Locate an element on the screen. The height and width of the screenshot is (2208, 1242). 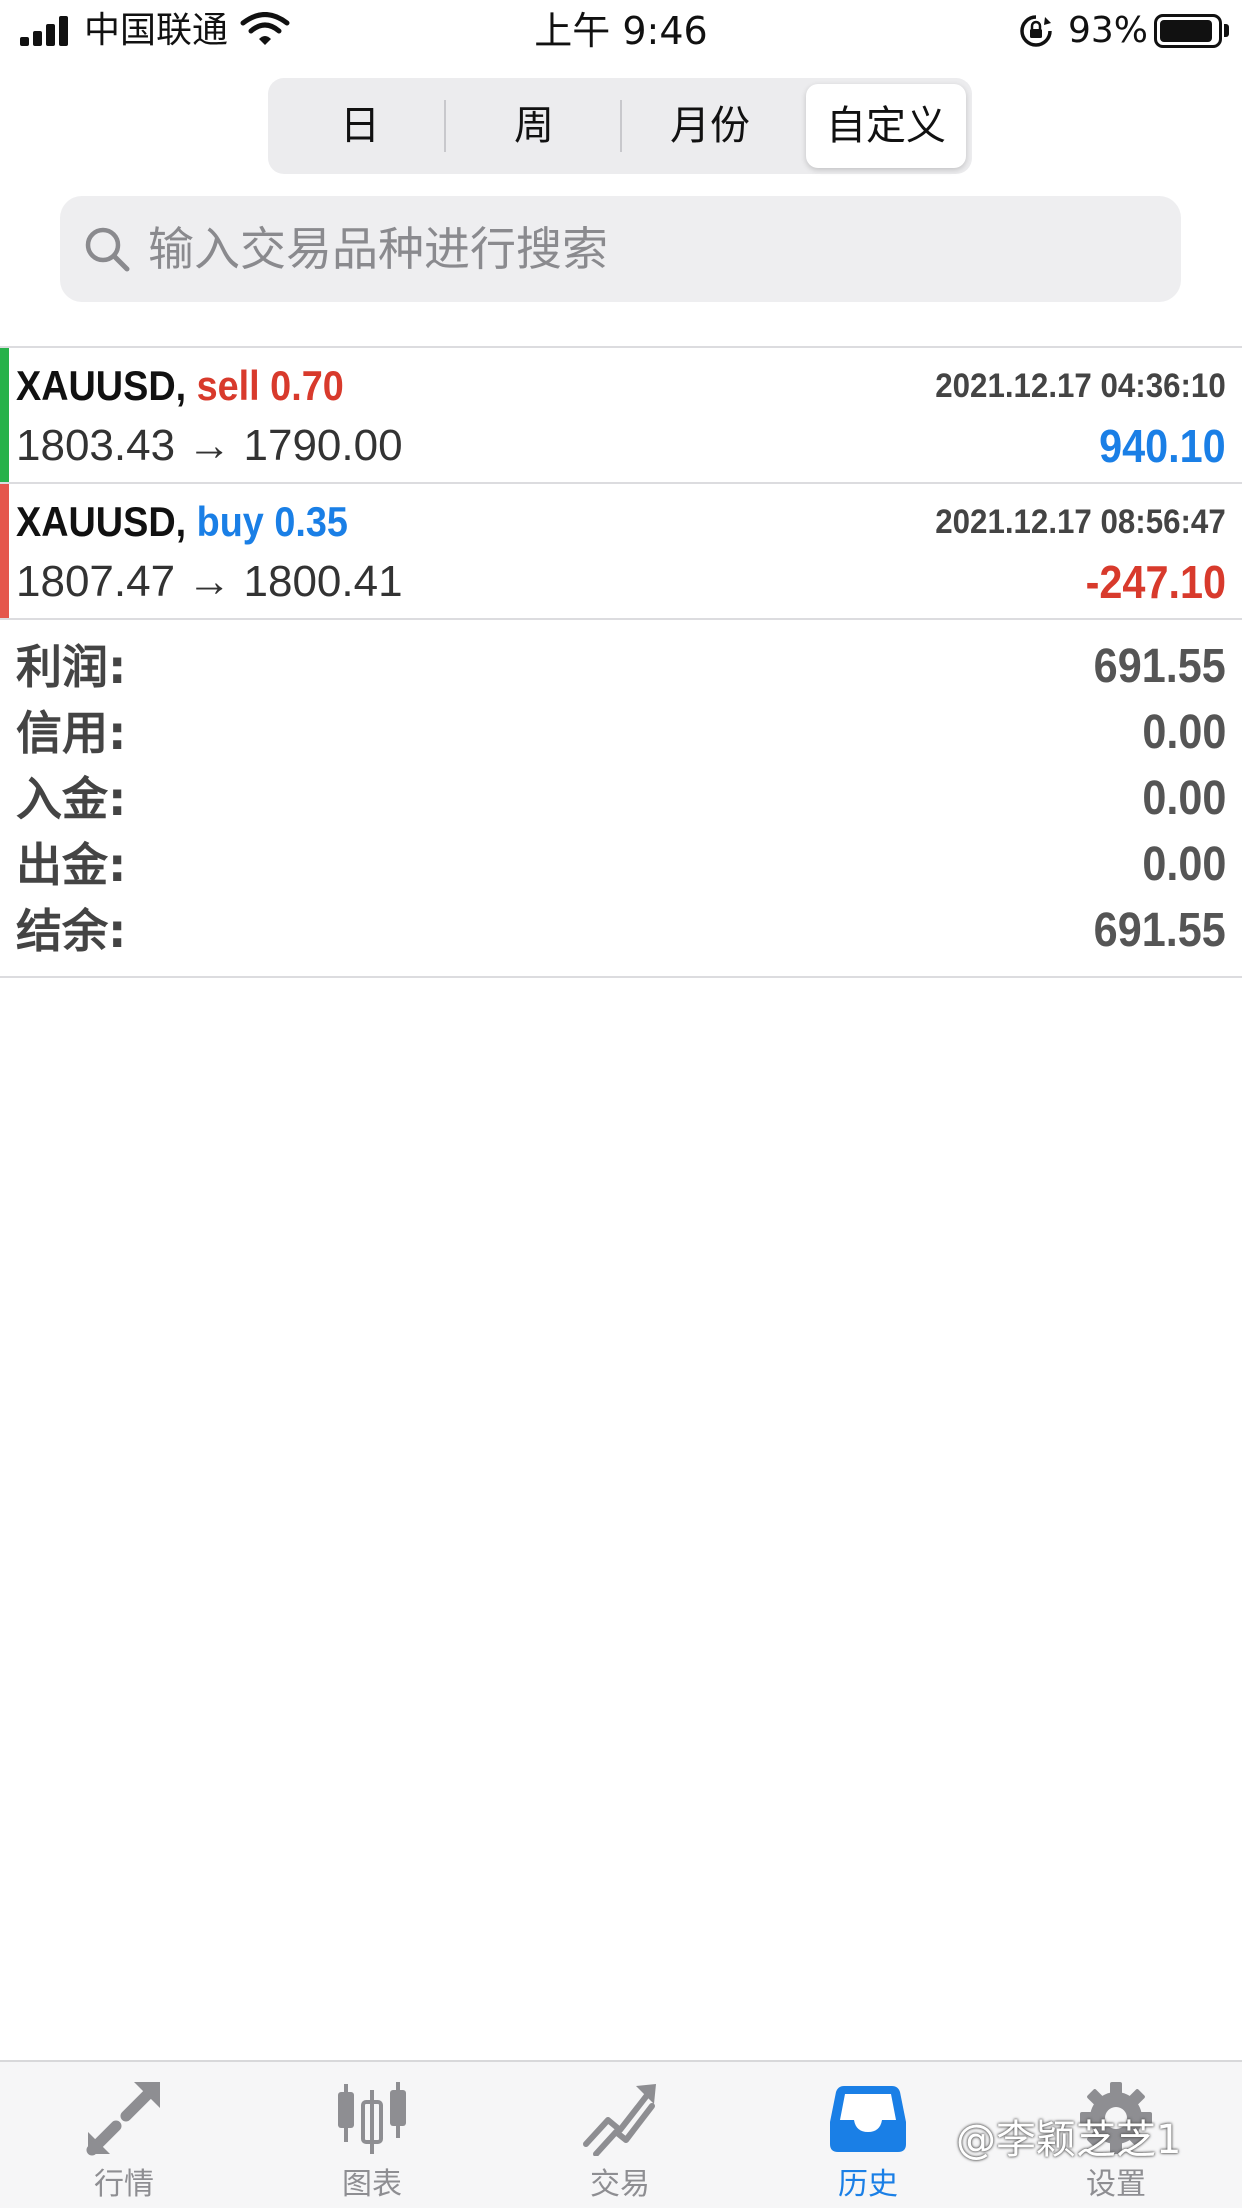
rotation-lock-icon is located at coordinates (1036, 31).